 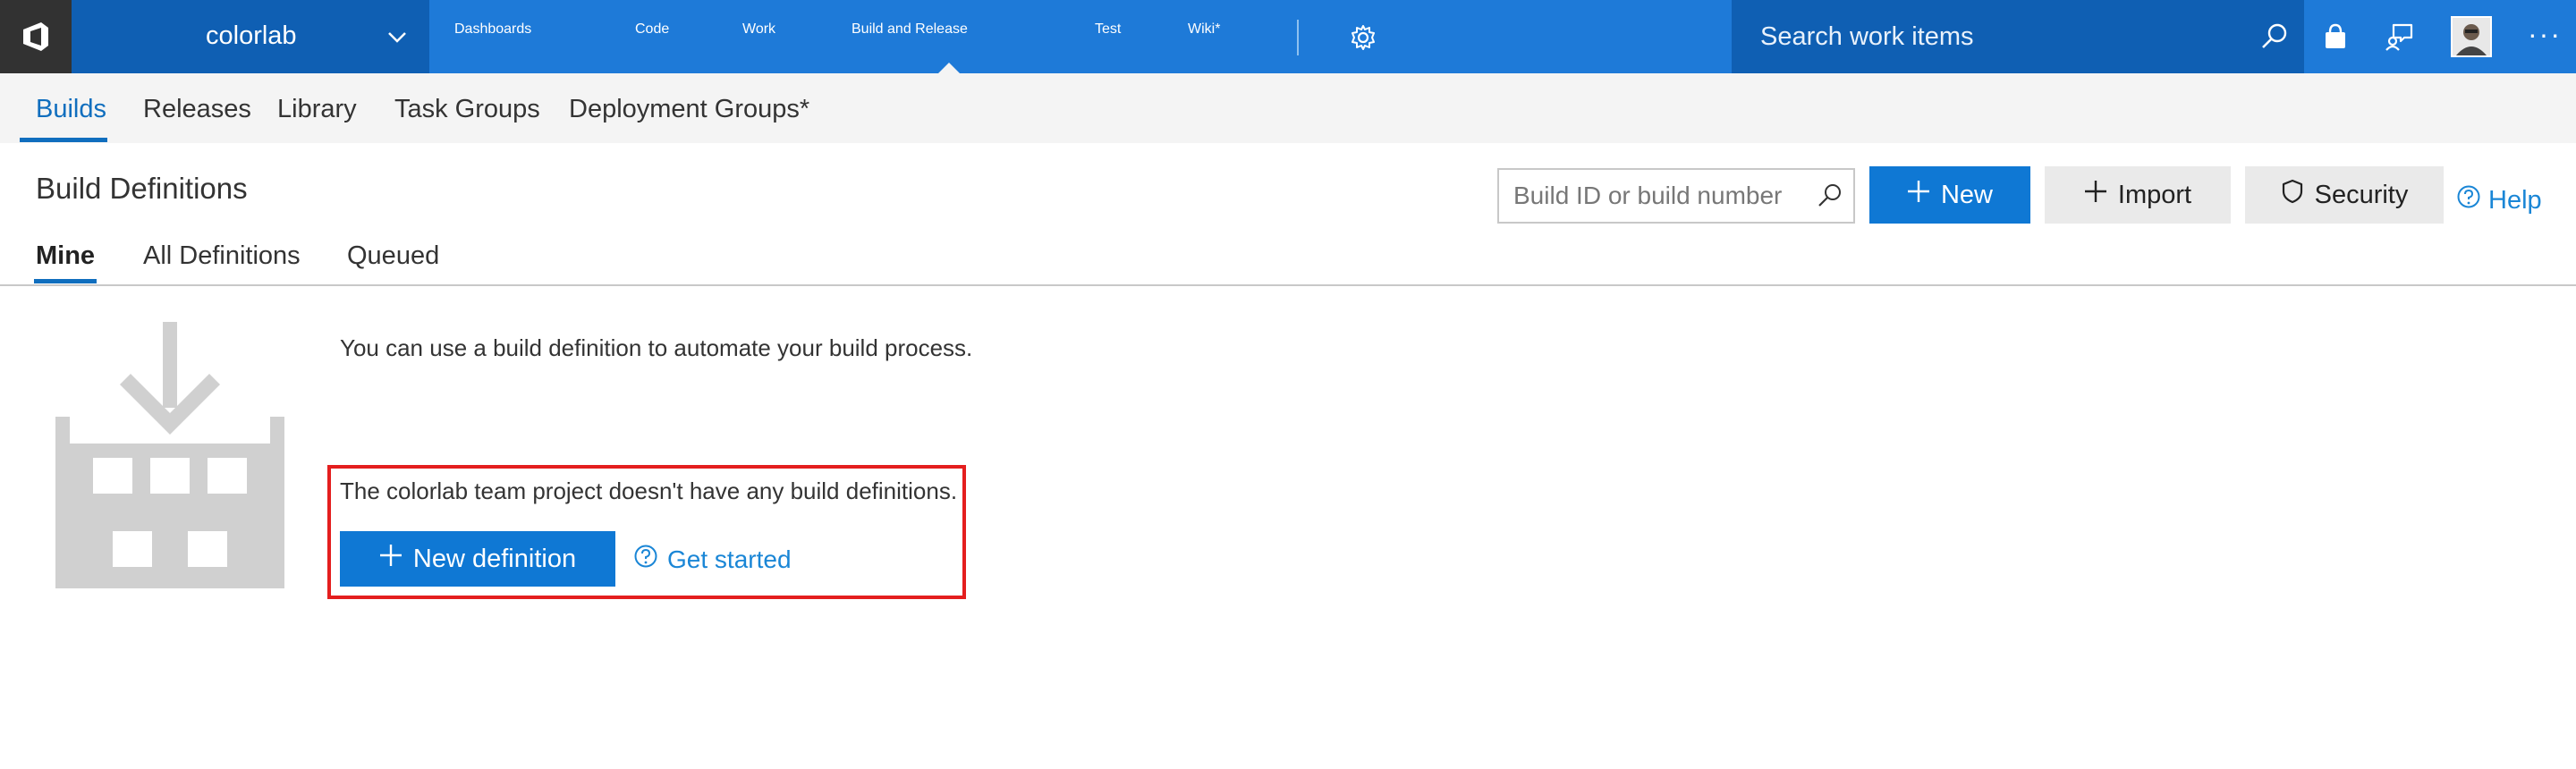 I want to click on subnav-deployment-groups: Deployment Groups*, so click(x=689, y=110).